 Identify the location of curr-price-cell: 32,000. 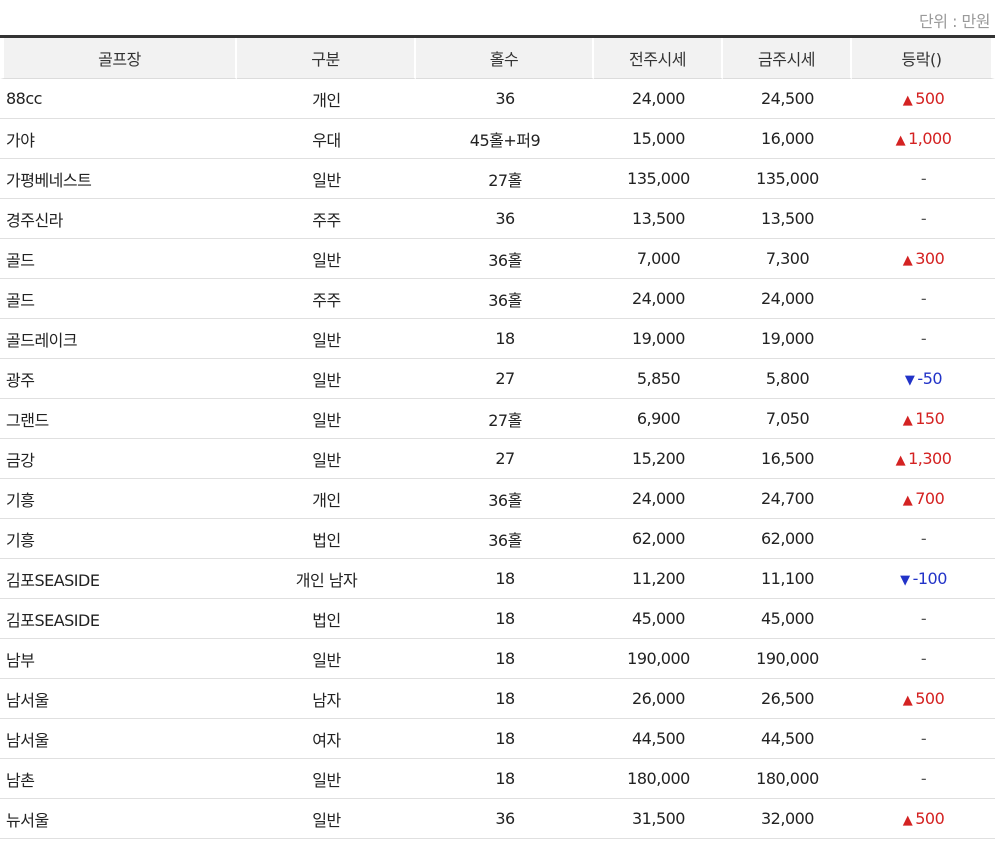
(787, 819).